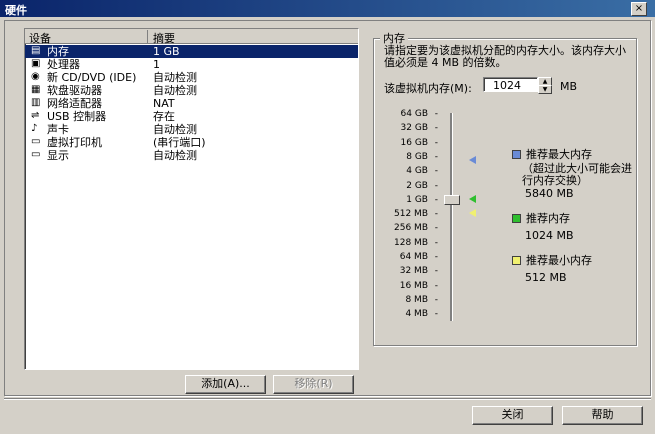 The image size is (655, 434). I want to click on max-memory-legend-icon, so click(516, 154).